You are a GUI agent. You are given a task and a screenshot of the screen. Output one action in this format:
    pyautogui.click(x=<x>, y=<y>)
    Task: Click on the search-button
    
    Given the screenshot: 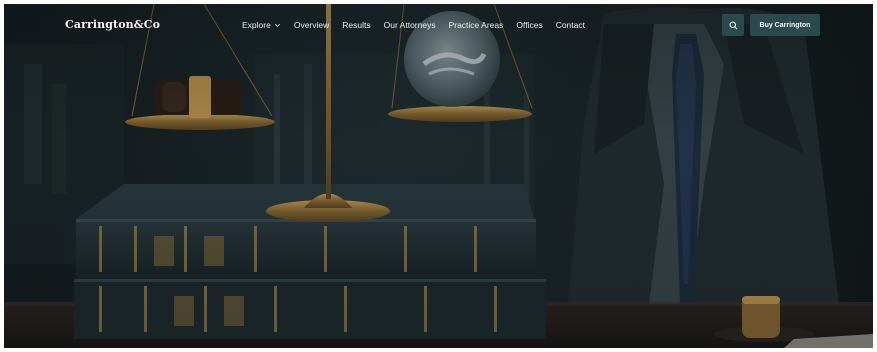 What is the action you would take?
    pyautogui.click(x=733, y=25)
    